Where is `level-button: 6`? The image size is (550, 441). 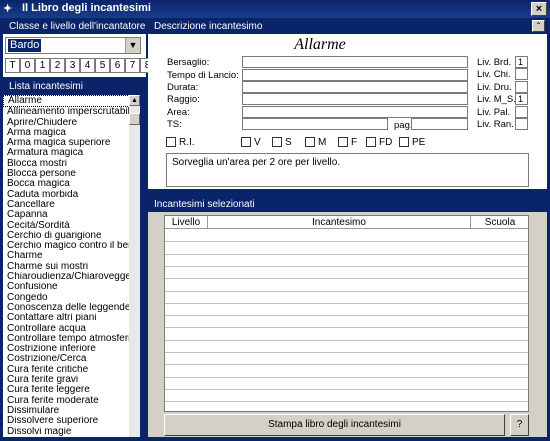 level-button: 6 is located at coordinates (117, 65).